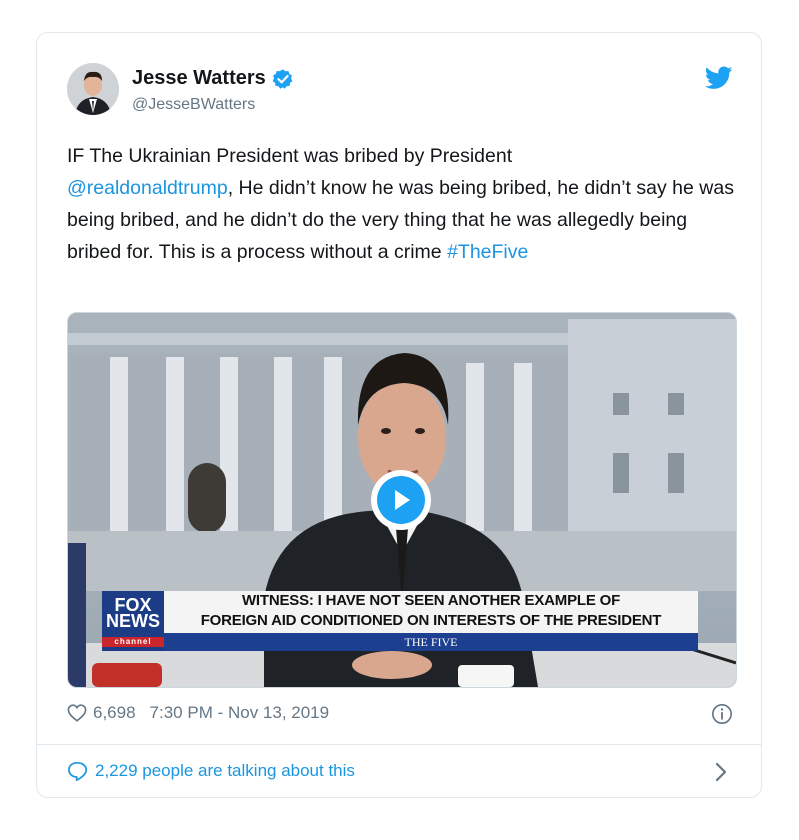  What do you see at coordinates (722, 714) in the screenshot?
I see `info-icon` at bounding box center [722, 714].